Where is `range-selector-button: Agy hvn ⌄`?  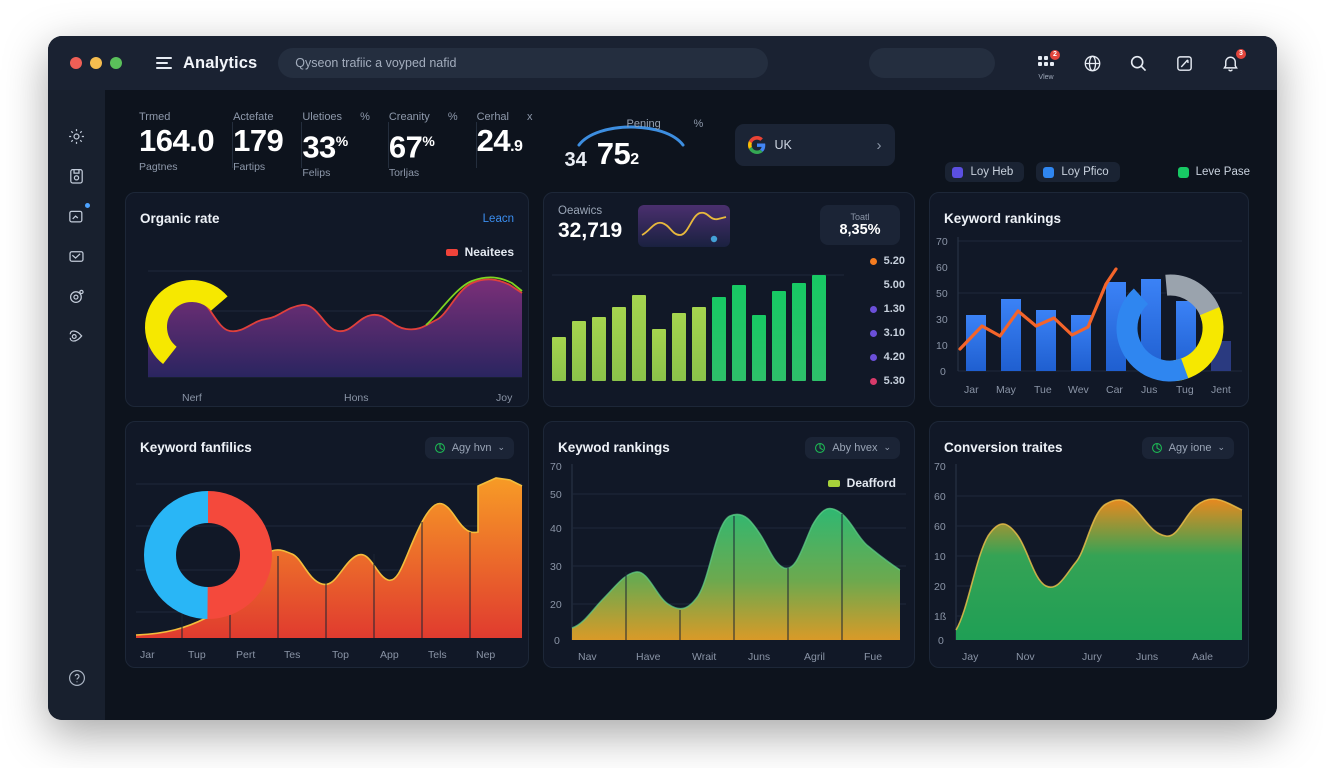 range-selector-button: Agy hvn ⌄ is located at coordinates (469, 447).